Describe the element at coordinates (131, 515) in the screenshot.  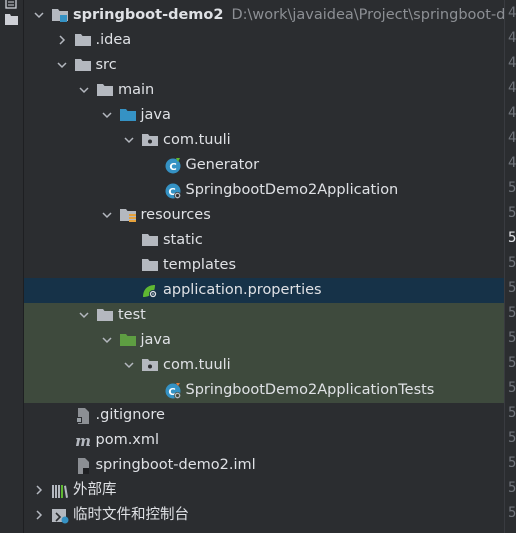
I see `tree-item-label: 临时文件和控制台` at that location.